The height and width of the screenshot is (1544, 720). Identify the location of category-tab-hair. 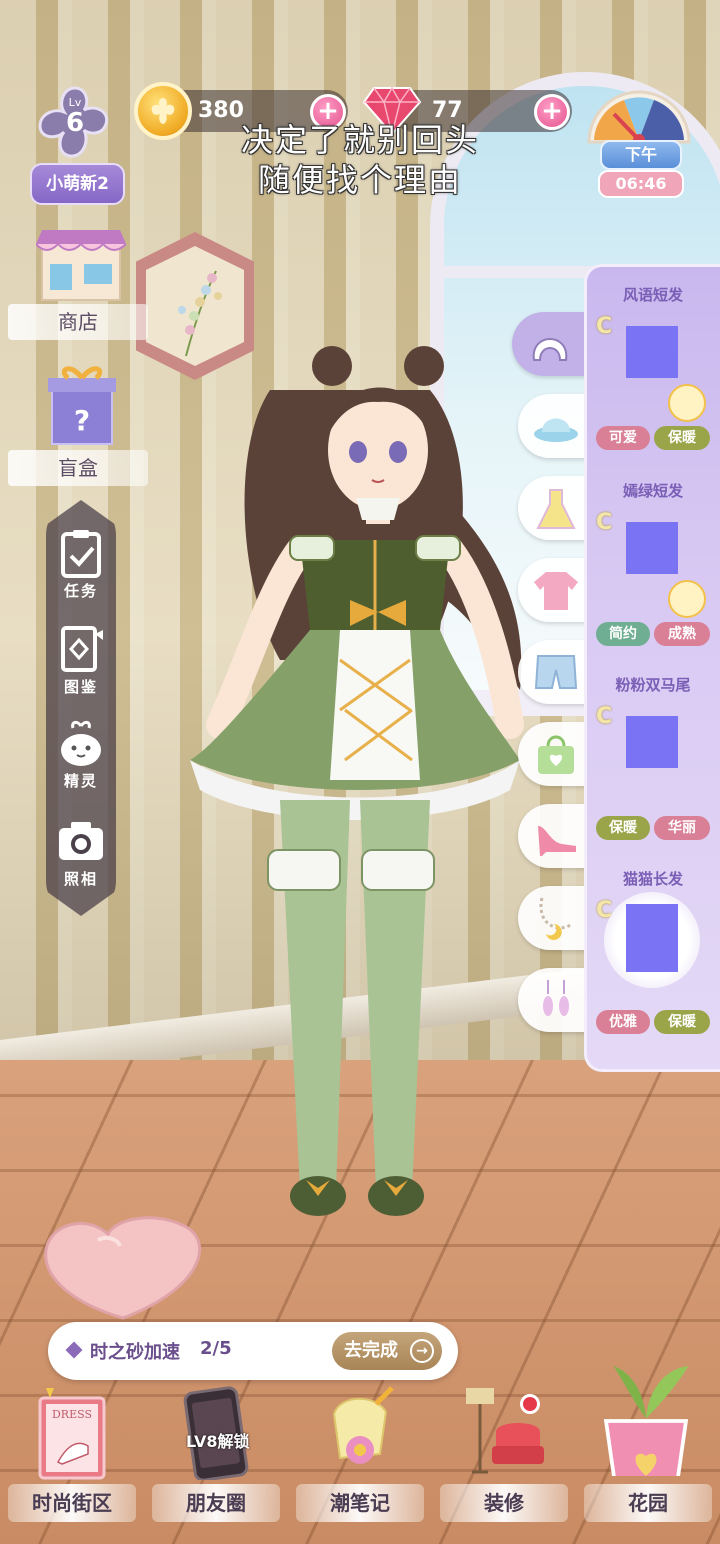
(553, 344).